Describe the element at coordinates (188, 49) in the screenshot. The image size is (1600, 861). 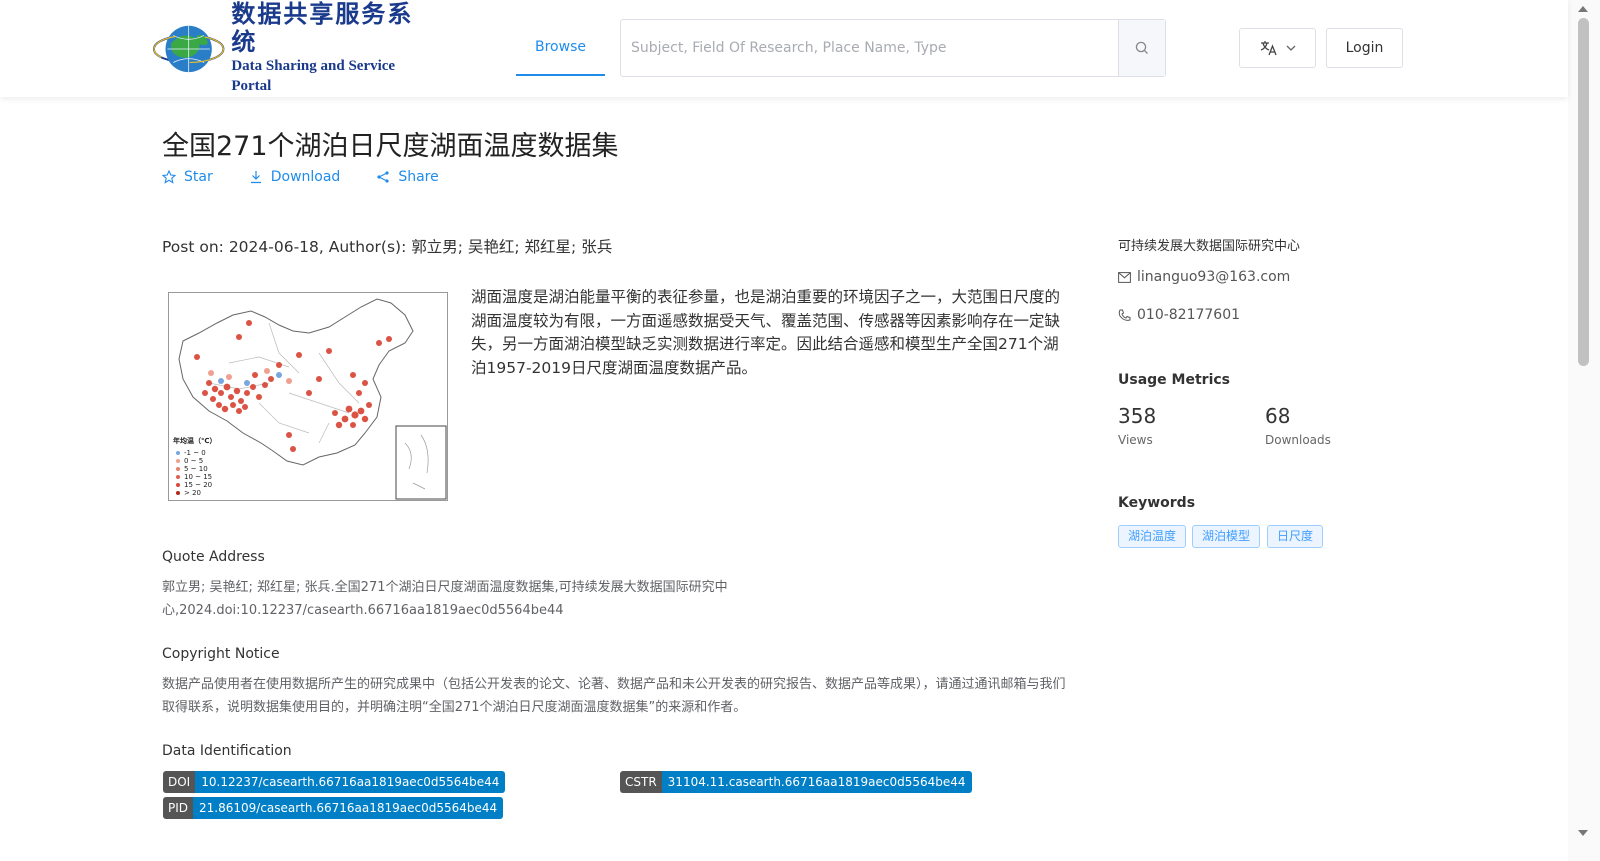
I see `globe-logo-icon` at that location.